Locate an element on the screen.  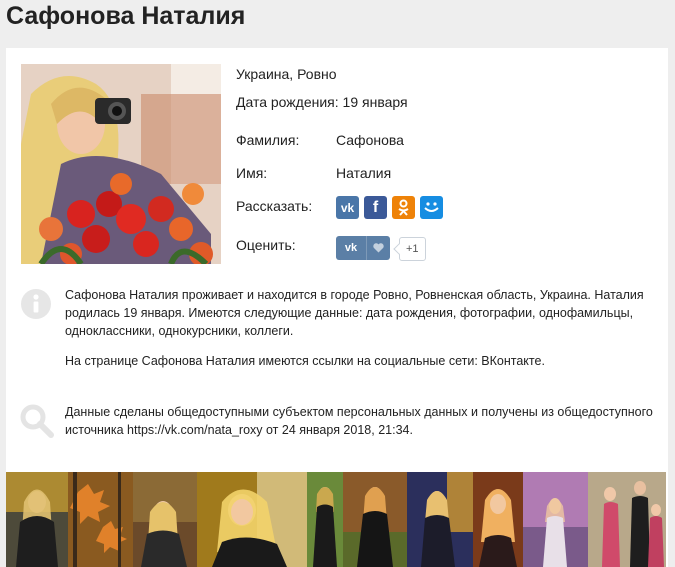
rate-label: Оценить: is located at coordinates (266, 245).